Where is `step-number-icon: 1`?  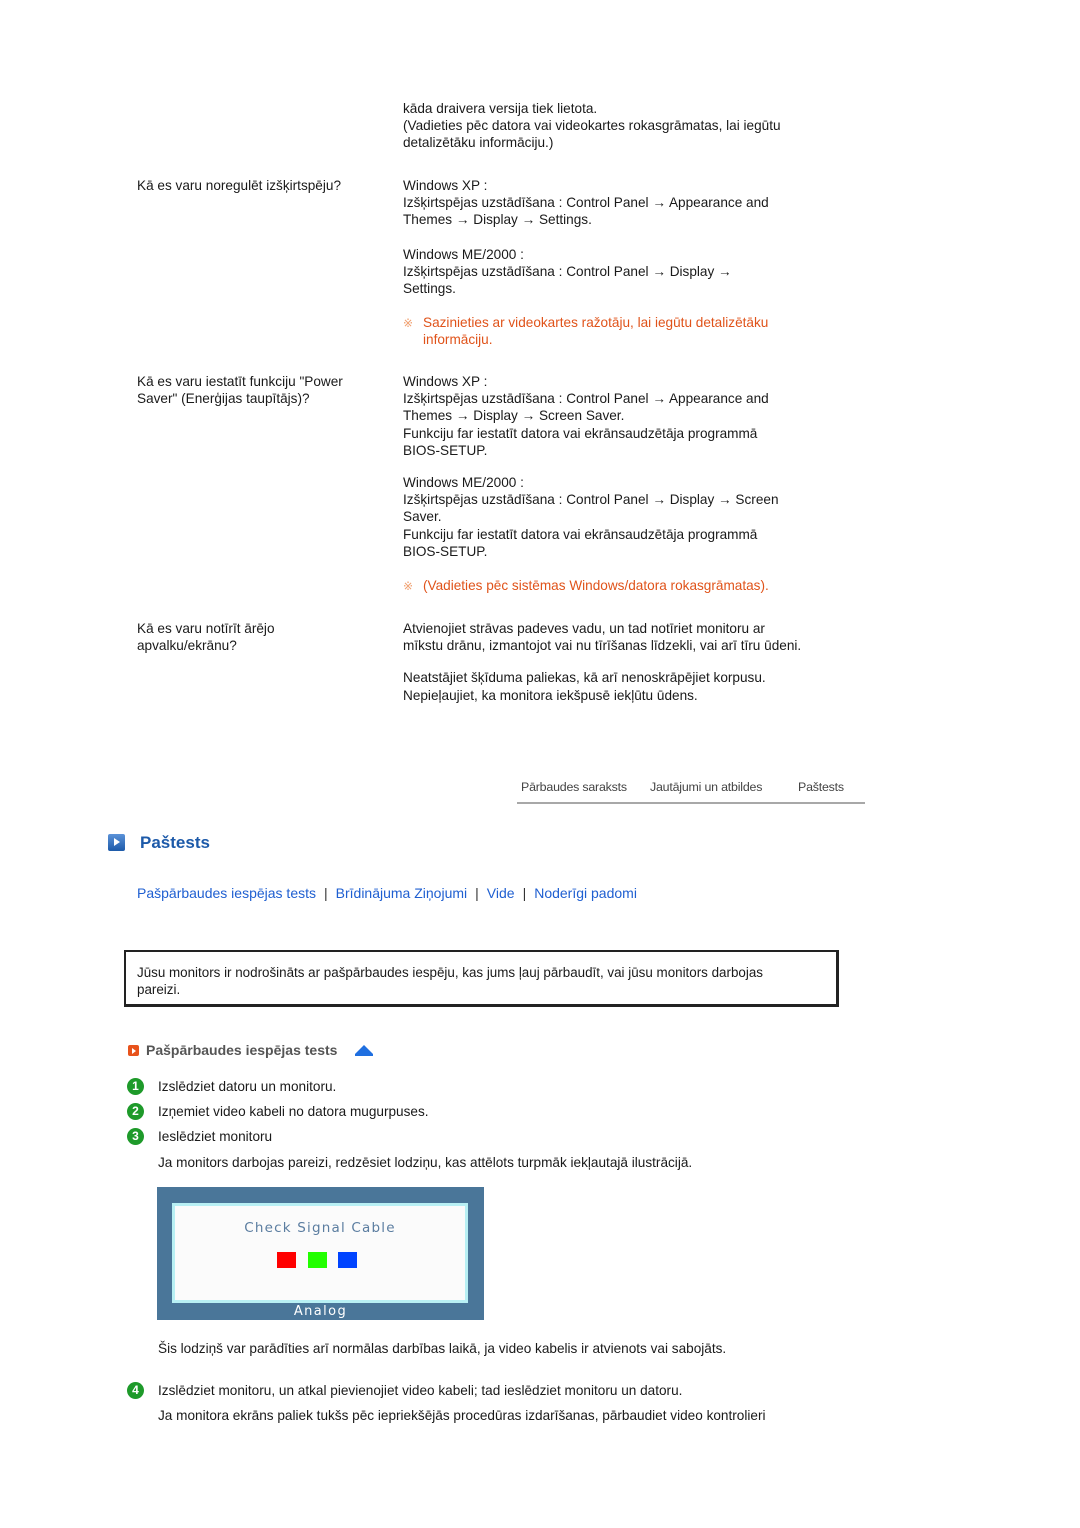
step-number-icon: 1 is located at coordinates (135, 1086).